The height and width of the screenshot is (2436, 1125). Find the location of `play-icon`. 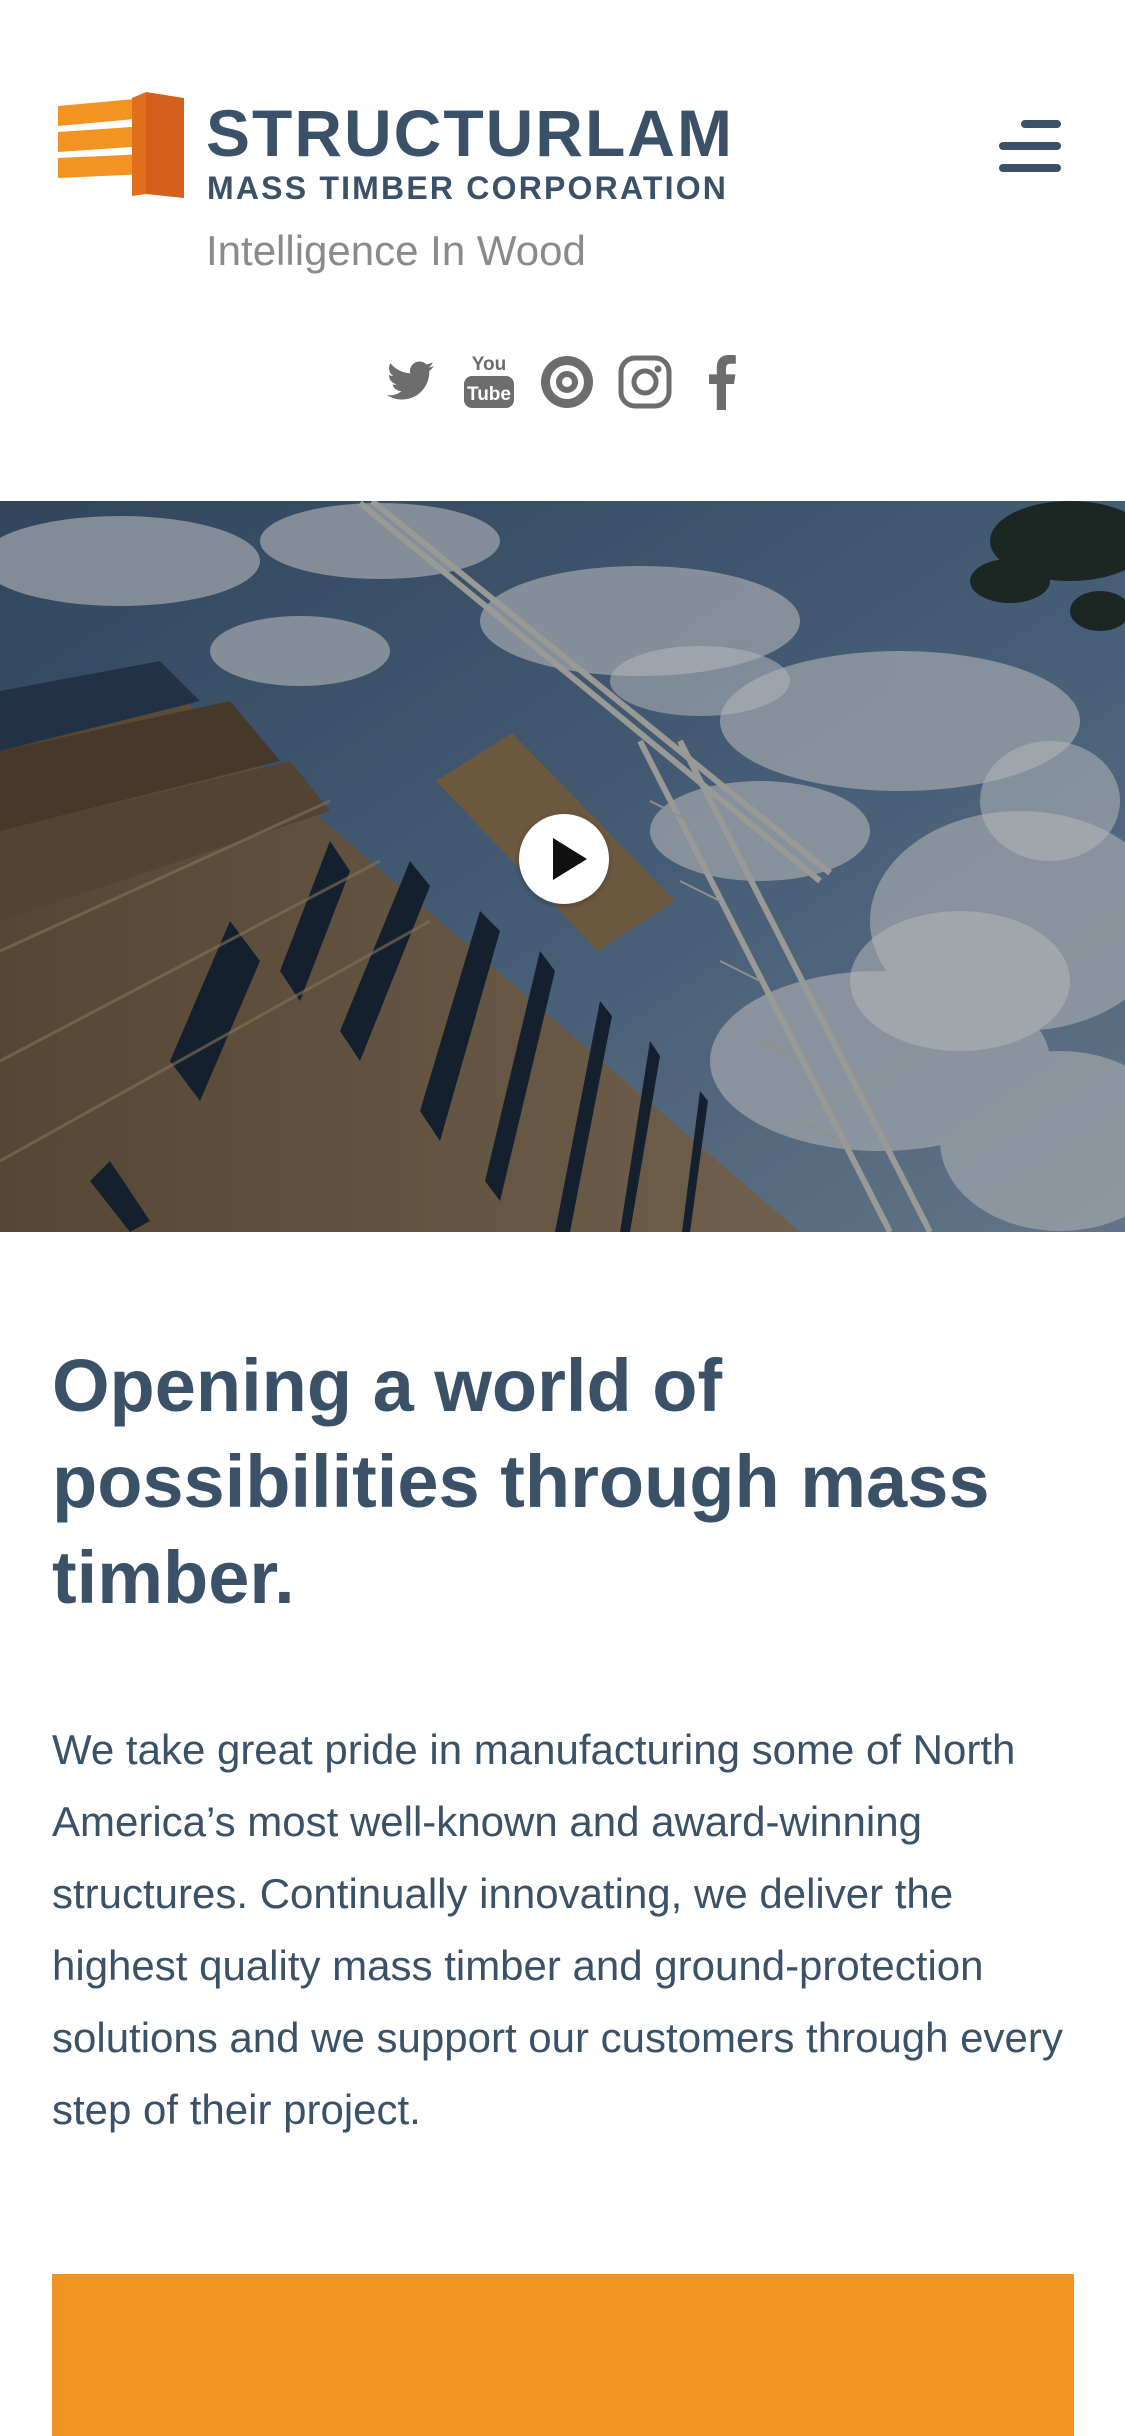

play-icon is located at coordinates (570, 859).